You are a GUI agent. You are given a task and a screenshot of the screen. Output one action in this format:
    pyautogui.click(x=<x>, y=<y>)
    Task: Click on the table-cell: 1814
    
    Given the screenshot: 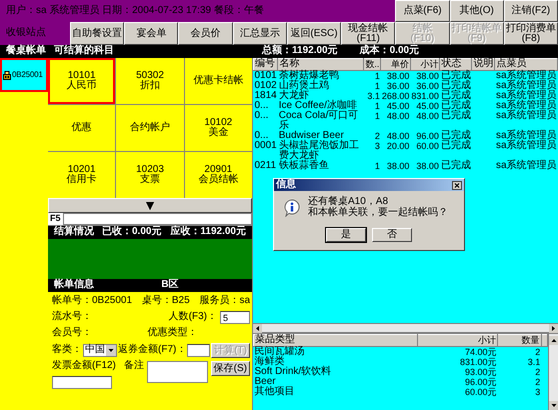 What is the action you would take?
    pyautogui.click(x=266, y=95)
    